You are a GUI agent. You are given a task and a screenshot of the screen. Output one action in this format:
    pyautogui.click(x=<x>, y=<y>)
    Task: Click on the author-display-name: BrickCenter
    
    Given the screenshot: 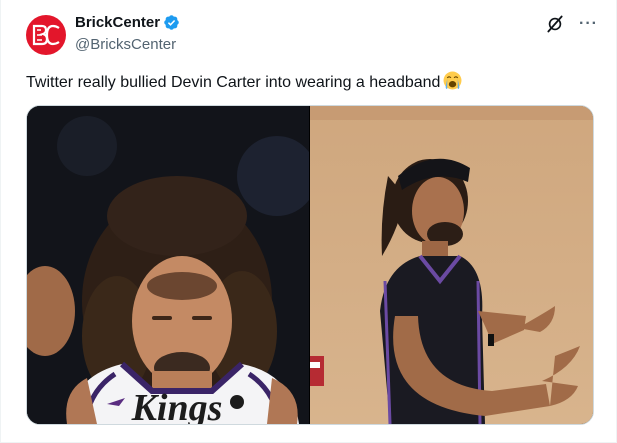 What is the action you would take?
    pyautogui.click(x=117, y=22)
    